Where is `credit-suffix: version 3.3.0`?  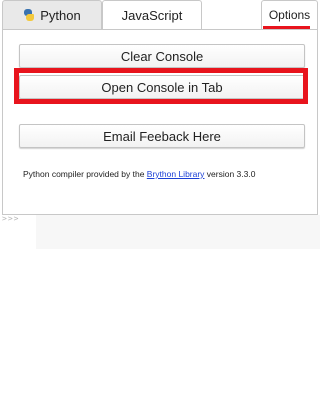 credit-suffix: version 3.3.0 is located at coordinates (230, 174).